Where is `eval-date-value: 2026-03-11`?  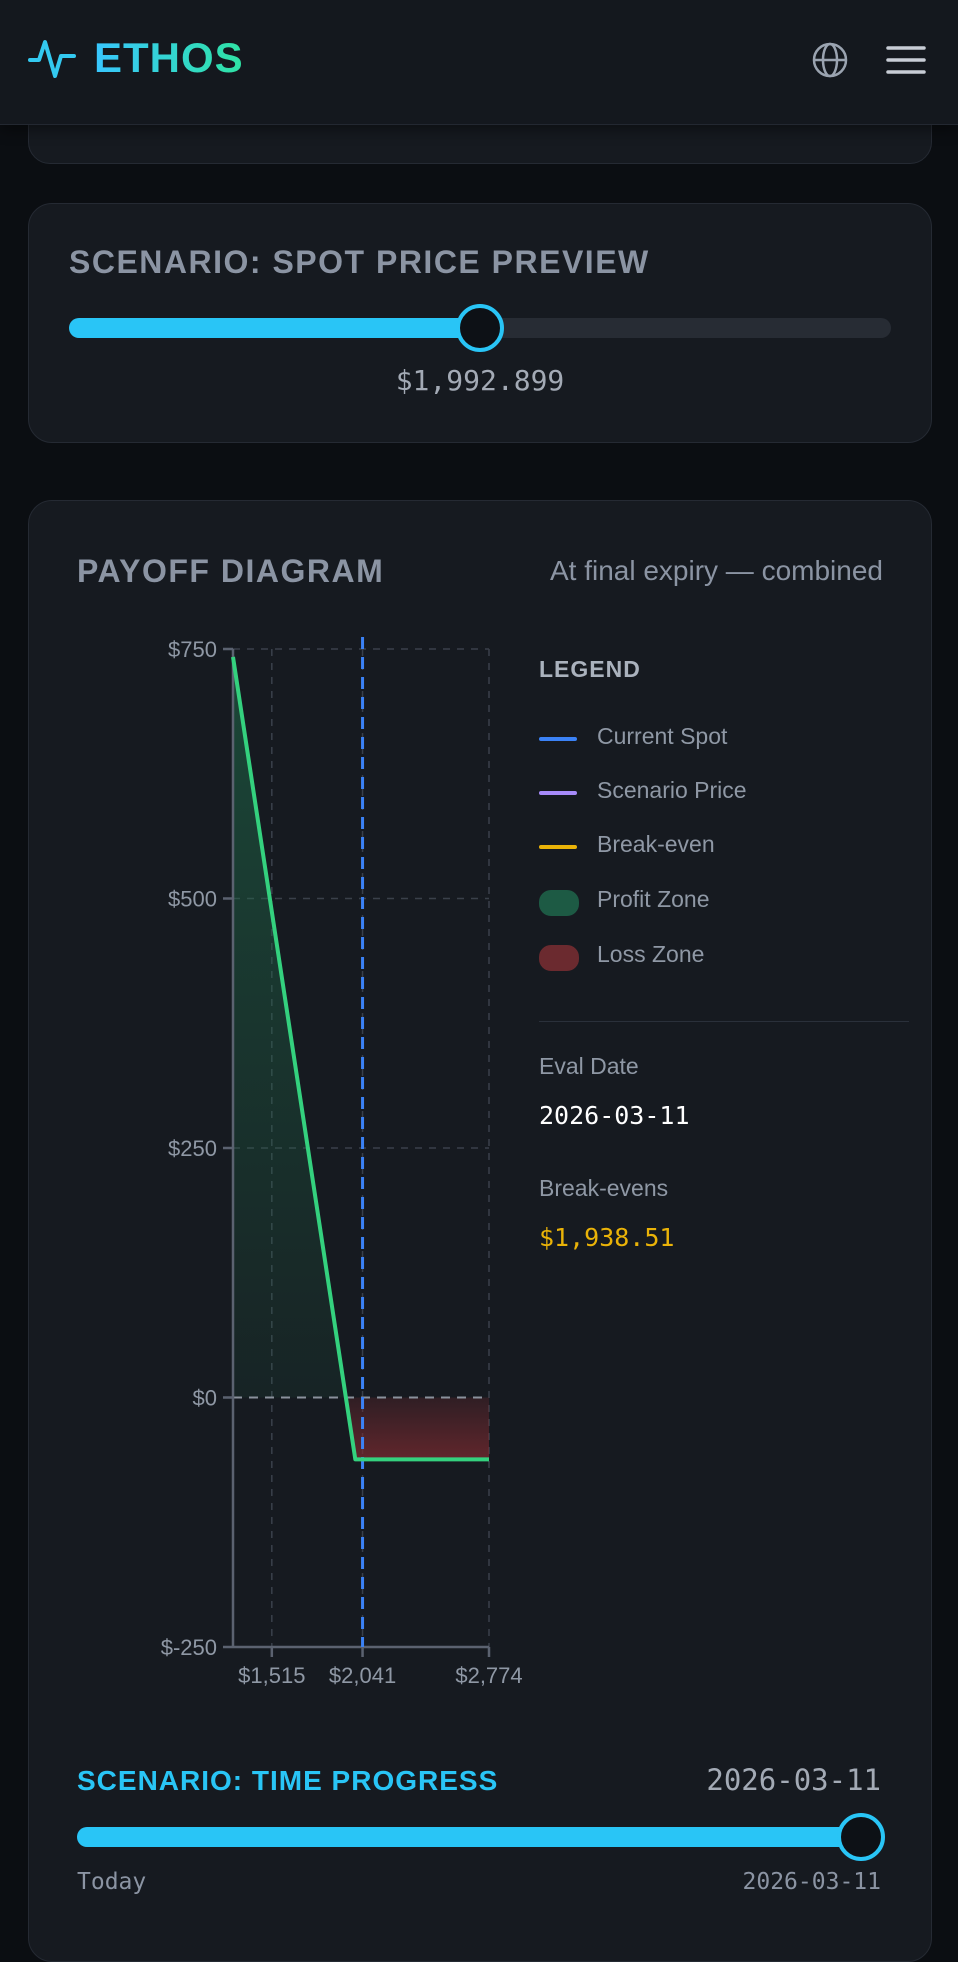 eval-date-value: 2026-03-11 is located at coordinates (614, 1115).